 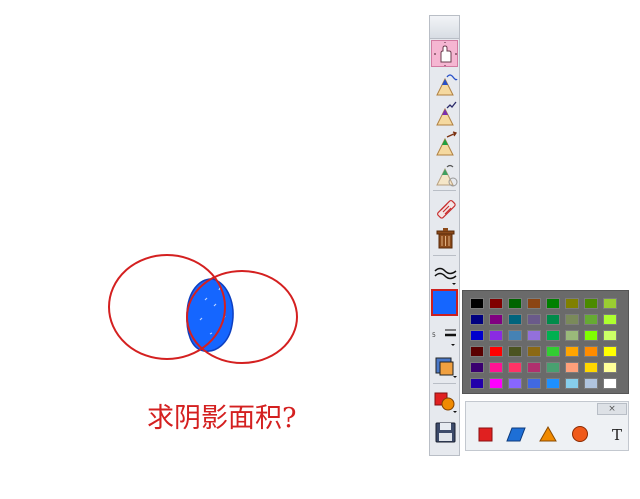 I want to click on shape-panel-close-button: ×, so click(x=612, y=409).